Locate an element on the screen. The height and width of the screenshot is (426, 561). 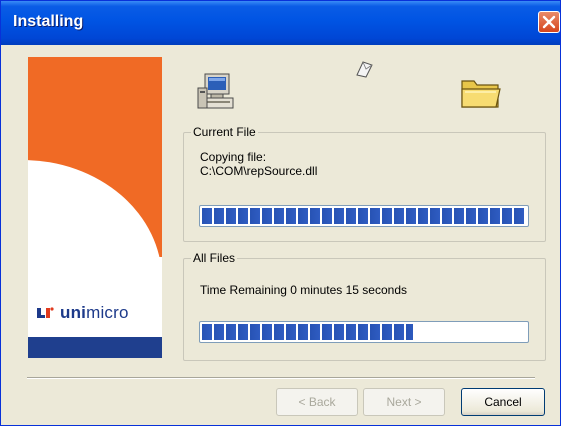
paper-icon is located at coordinates (364, 69).